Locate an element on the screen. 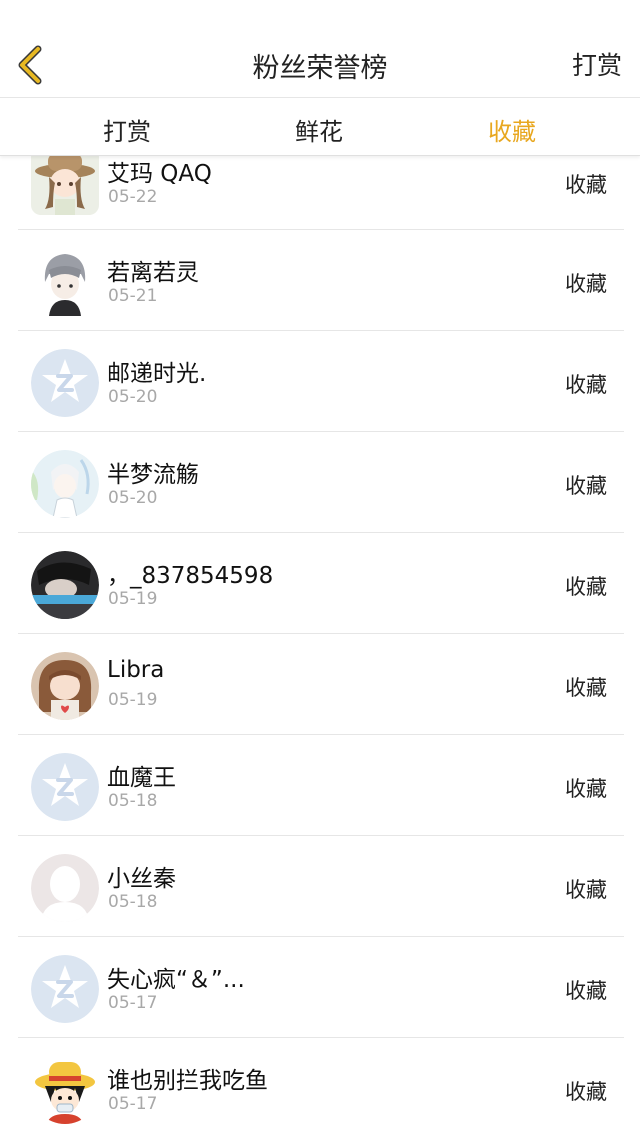 The height and width of the screenshot is (1138, 640). fan-name: 若离若灵 is located at coordinates (153, 273).